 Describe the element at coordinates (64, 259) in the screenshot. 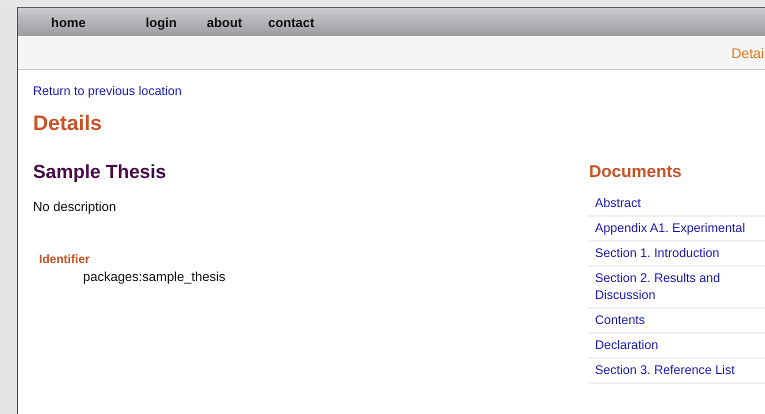

I see `field-label: Identifier` at that location.